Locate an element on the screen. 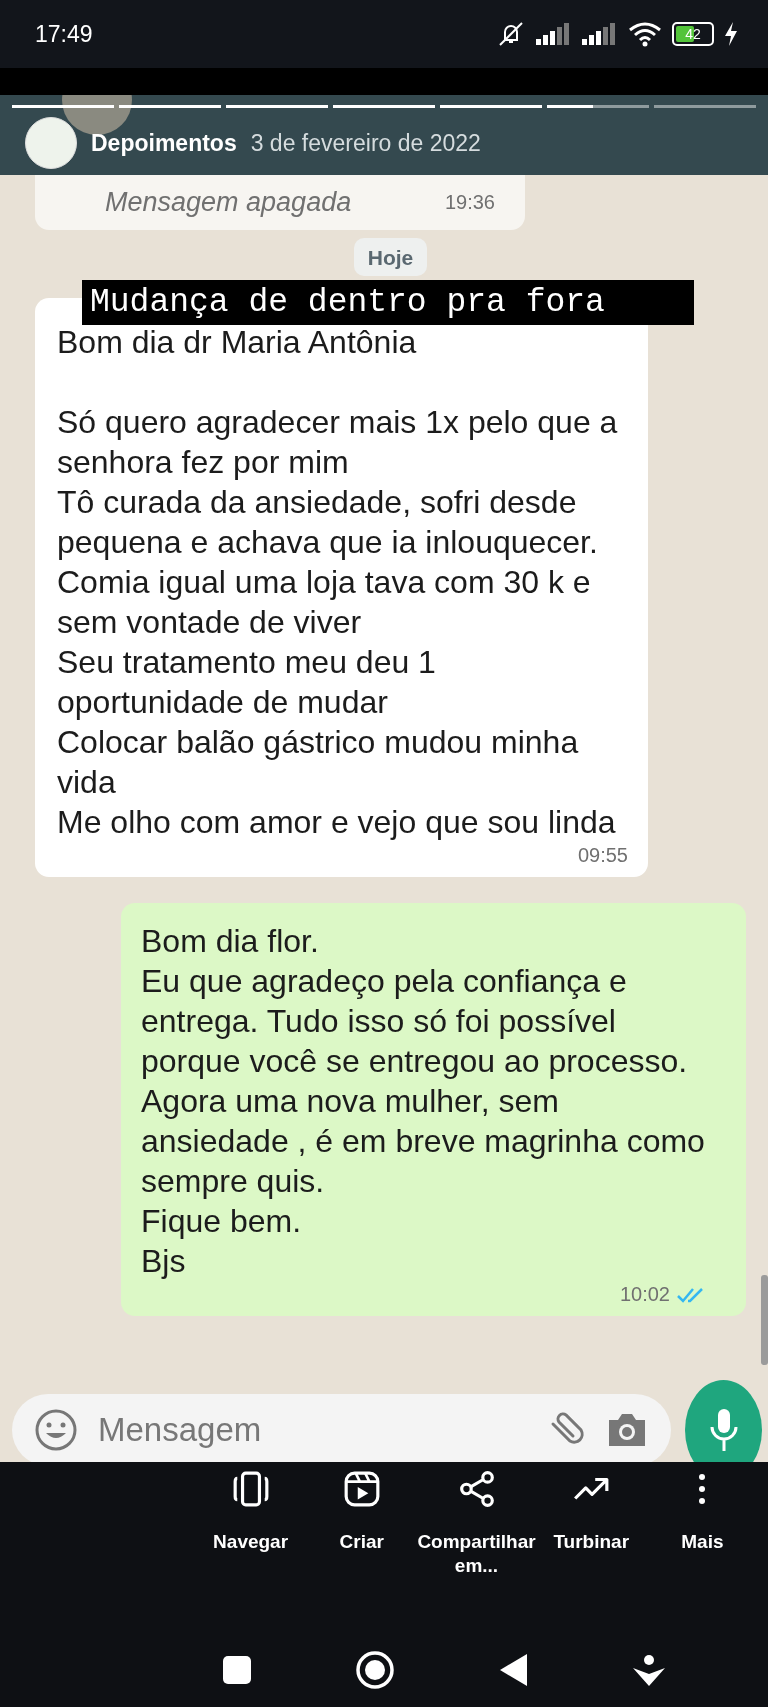  deleted-message-text: Mensagem apagada is located at coordinates (228, 202).